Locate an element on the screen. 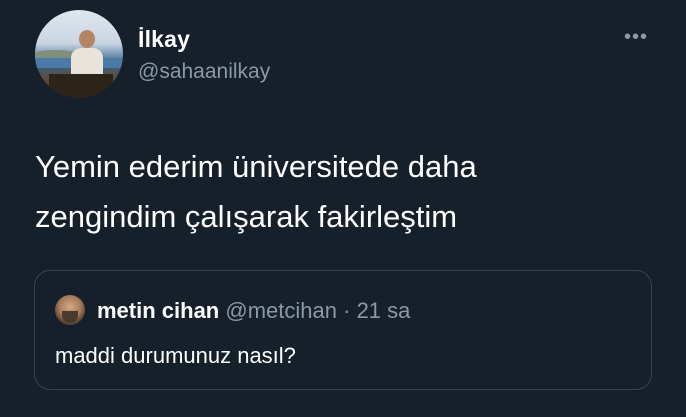 This screenshot has width=686, height=417. avatar-table is located at coordinates (81, 86).